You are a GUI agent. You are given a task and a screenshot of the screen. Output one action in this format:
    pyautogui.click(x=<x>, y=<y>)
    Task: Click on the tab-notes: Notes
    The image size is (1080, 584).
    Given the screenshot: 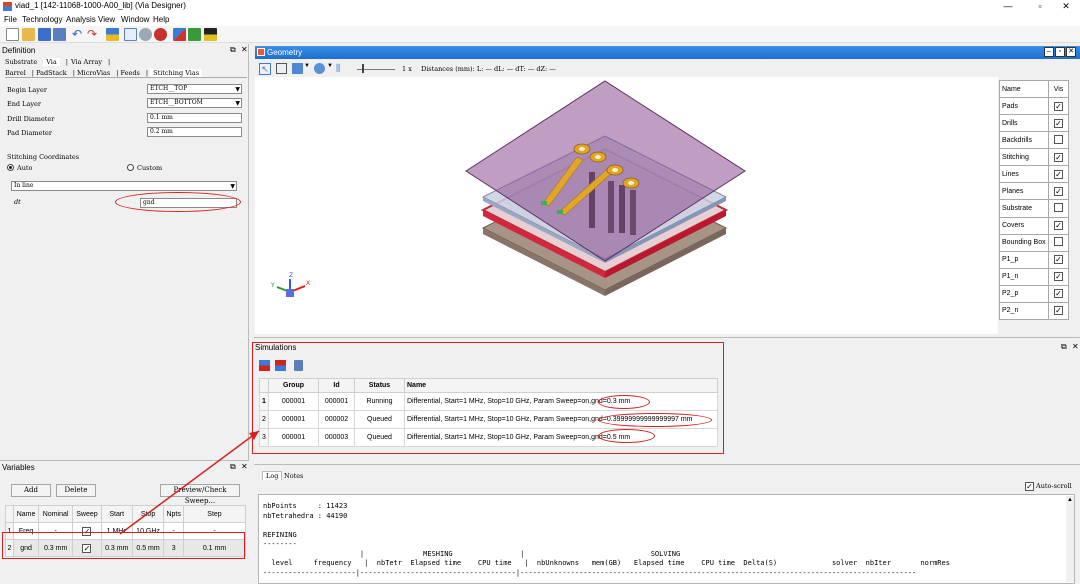 What is the action you would take?
    pyautogui.click(x=293, y=476)
    